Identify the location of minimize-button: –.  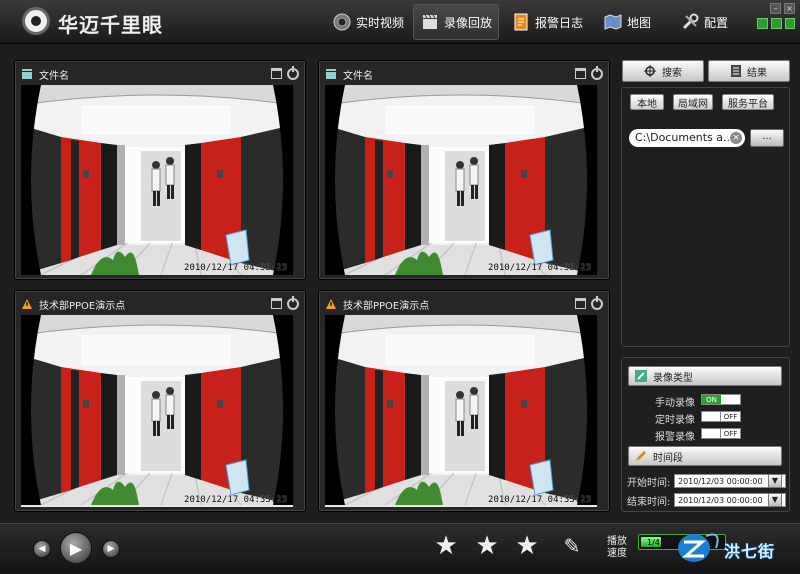
(775, 8).